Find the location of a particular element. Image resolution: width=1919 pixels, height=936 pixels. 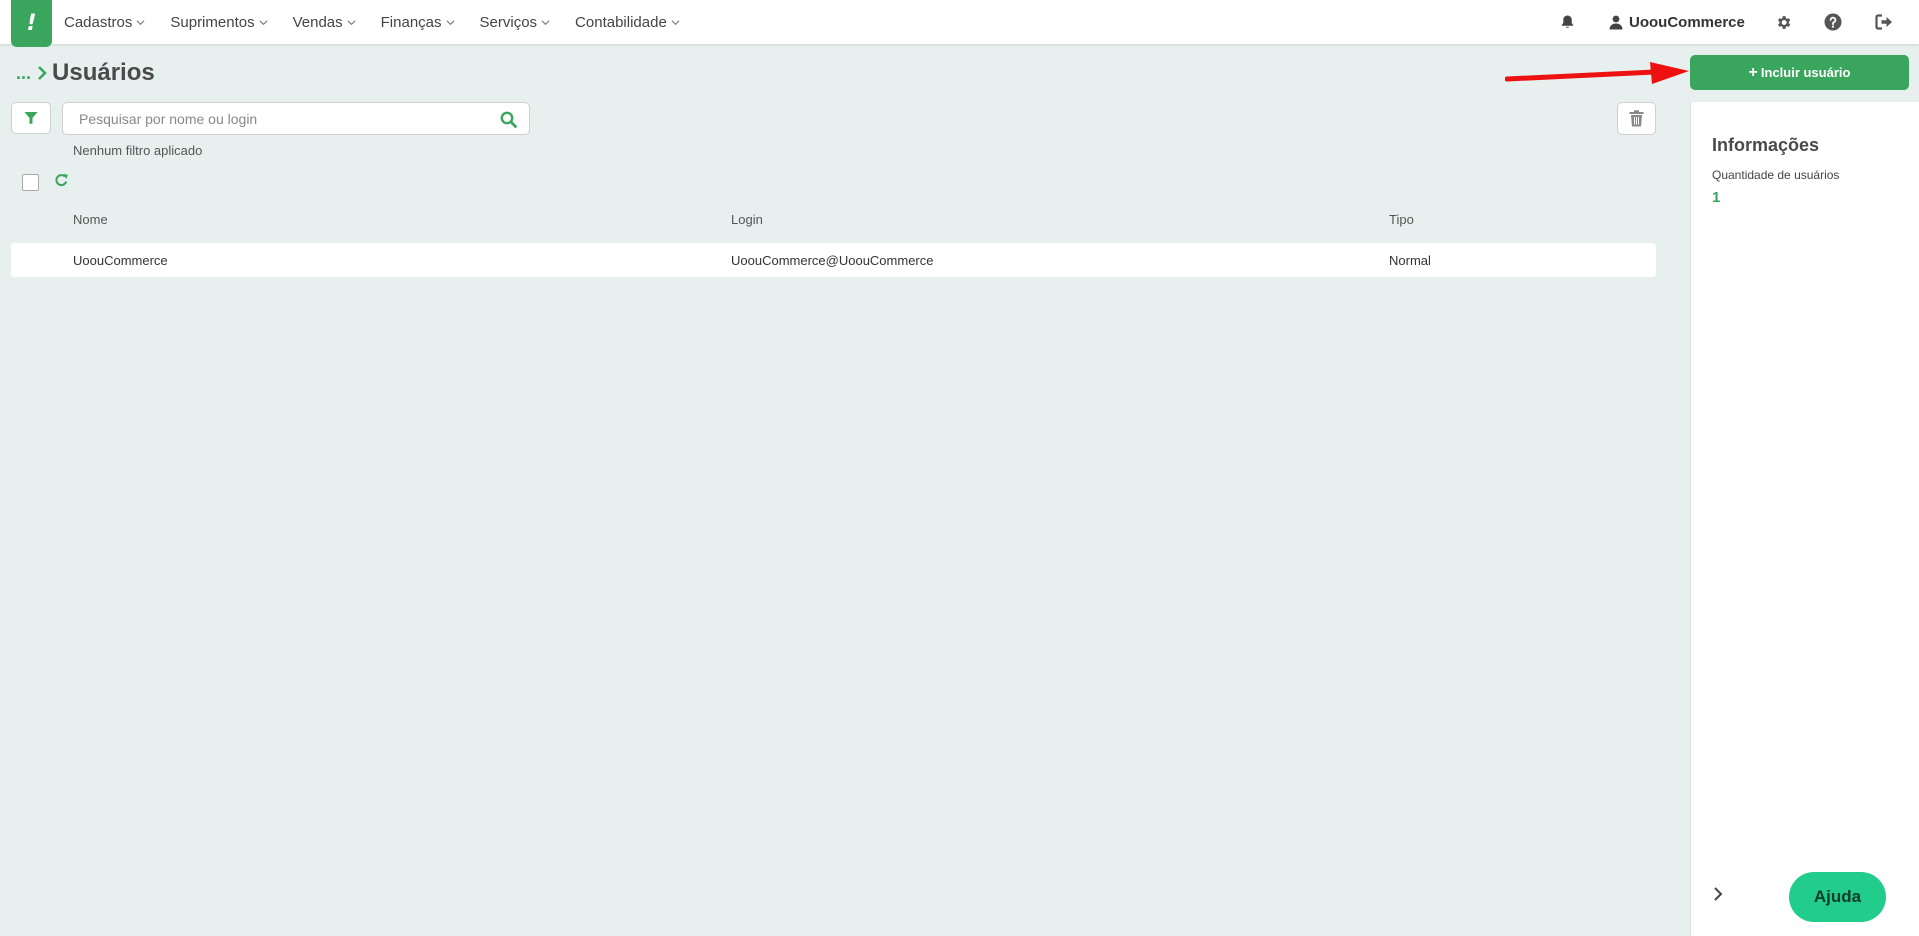

cell-login: UoouCommerce@UoouCommerce is located at coordinates (832, 260).